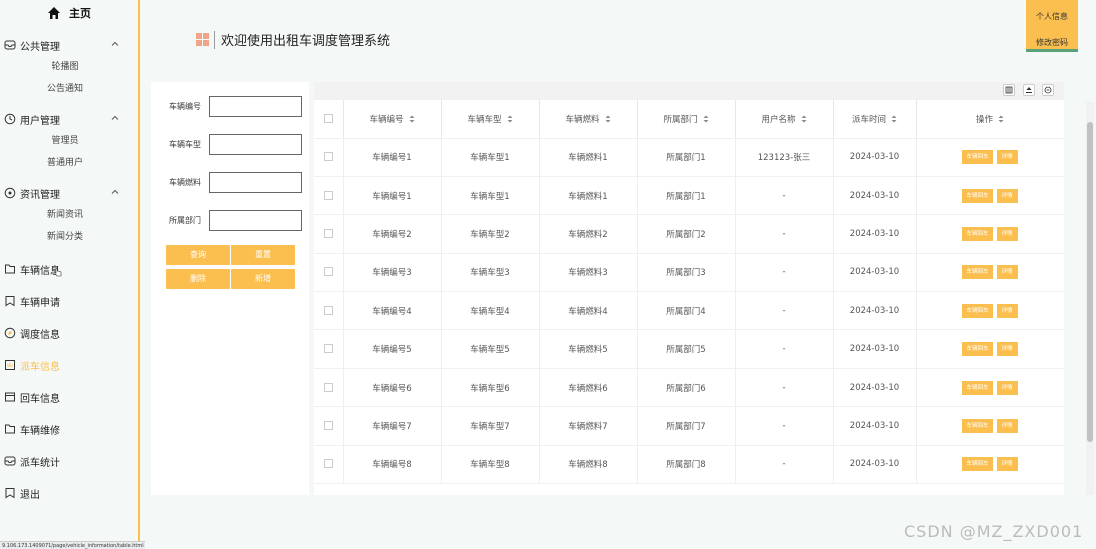  What do you see at coordinates (69, 365) in the screenshot?
I see `sidebar-item-dispatch-car: 派车信息` at bounding box center [69, 365].